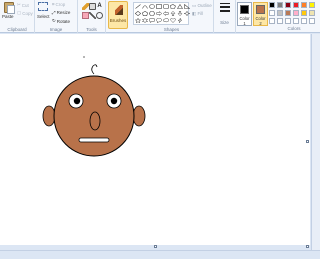 The image size is (320, 259). I want to click on colors-group-label: Colors, so click(294, 28).